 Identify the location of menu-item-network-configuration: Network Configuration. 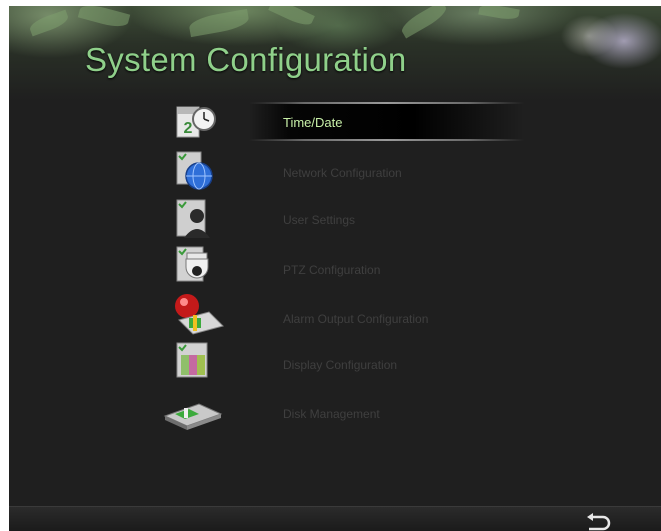
(335, 171).